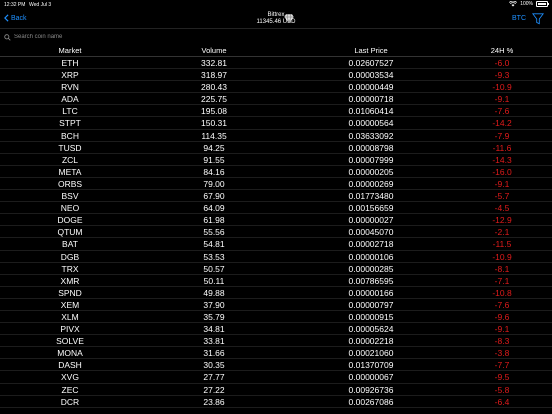 This screenshot has height=414, width=552. What do you see at coordinates (371, 135) in the screenshot?
I see `cell-last-price: 0.03633092` at bounding box center [371, 135].